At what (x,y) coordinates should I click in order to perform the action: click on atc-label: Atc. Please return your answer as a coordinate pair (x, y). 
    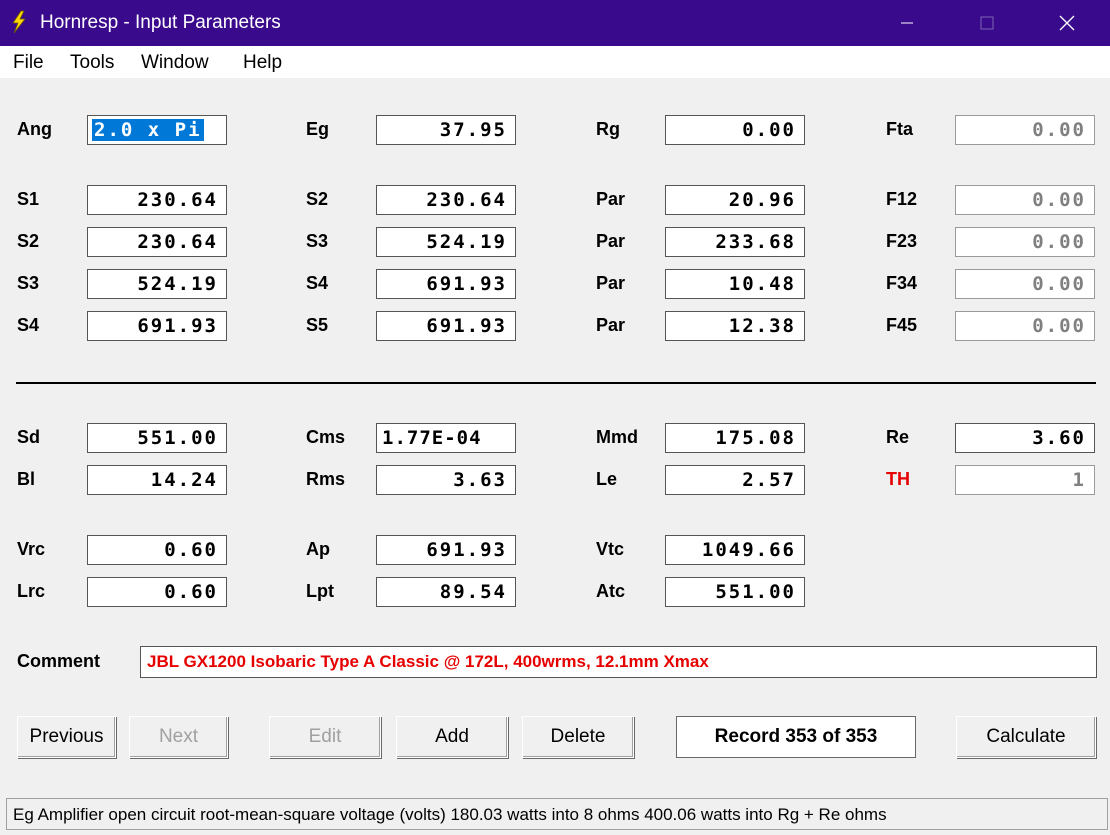
    Looking at the image, I should click on (611, 591).